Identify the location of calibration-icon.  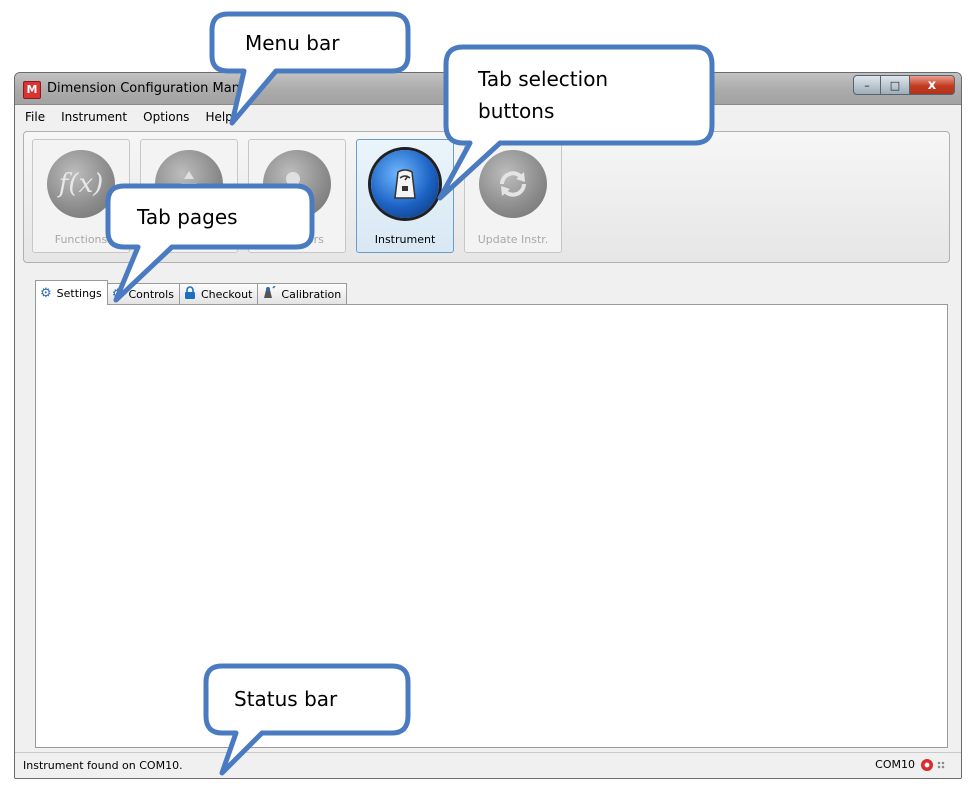
(269, 293).